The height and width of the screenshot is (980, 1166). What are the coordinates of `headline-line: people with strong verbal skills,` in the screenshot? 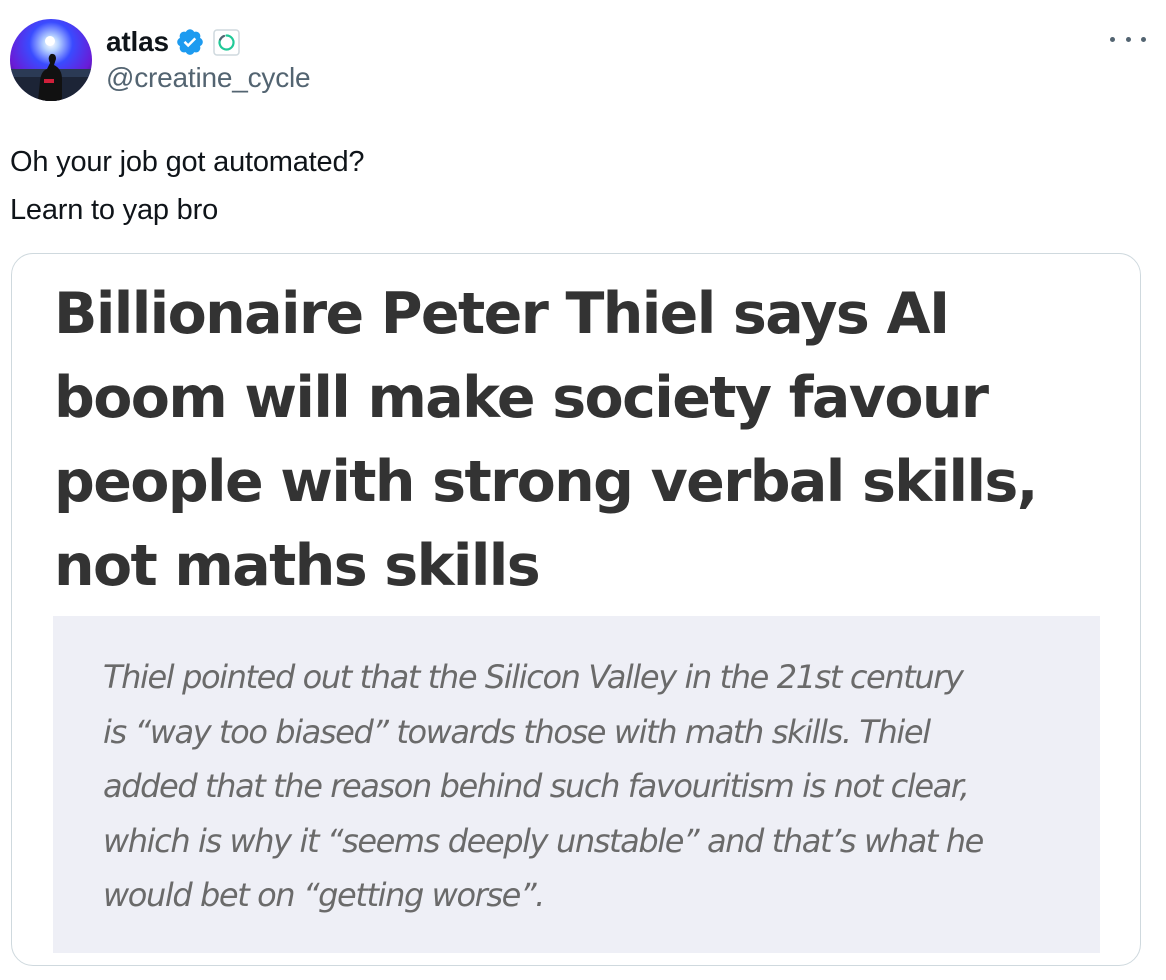 It's located at (546, 482).